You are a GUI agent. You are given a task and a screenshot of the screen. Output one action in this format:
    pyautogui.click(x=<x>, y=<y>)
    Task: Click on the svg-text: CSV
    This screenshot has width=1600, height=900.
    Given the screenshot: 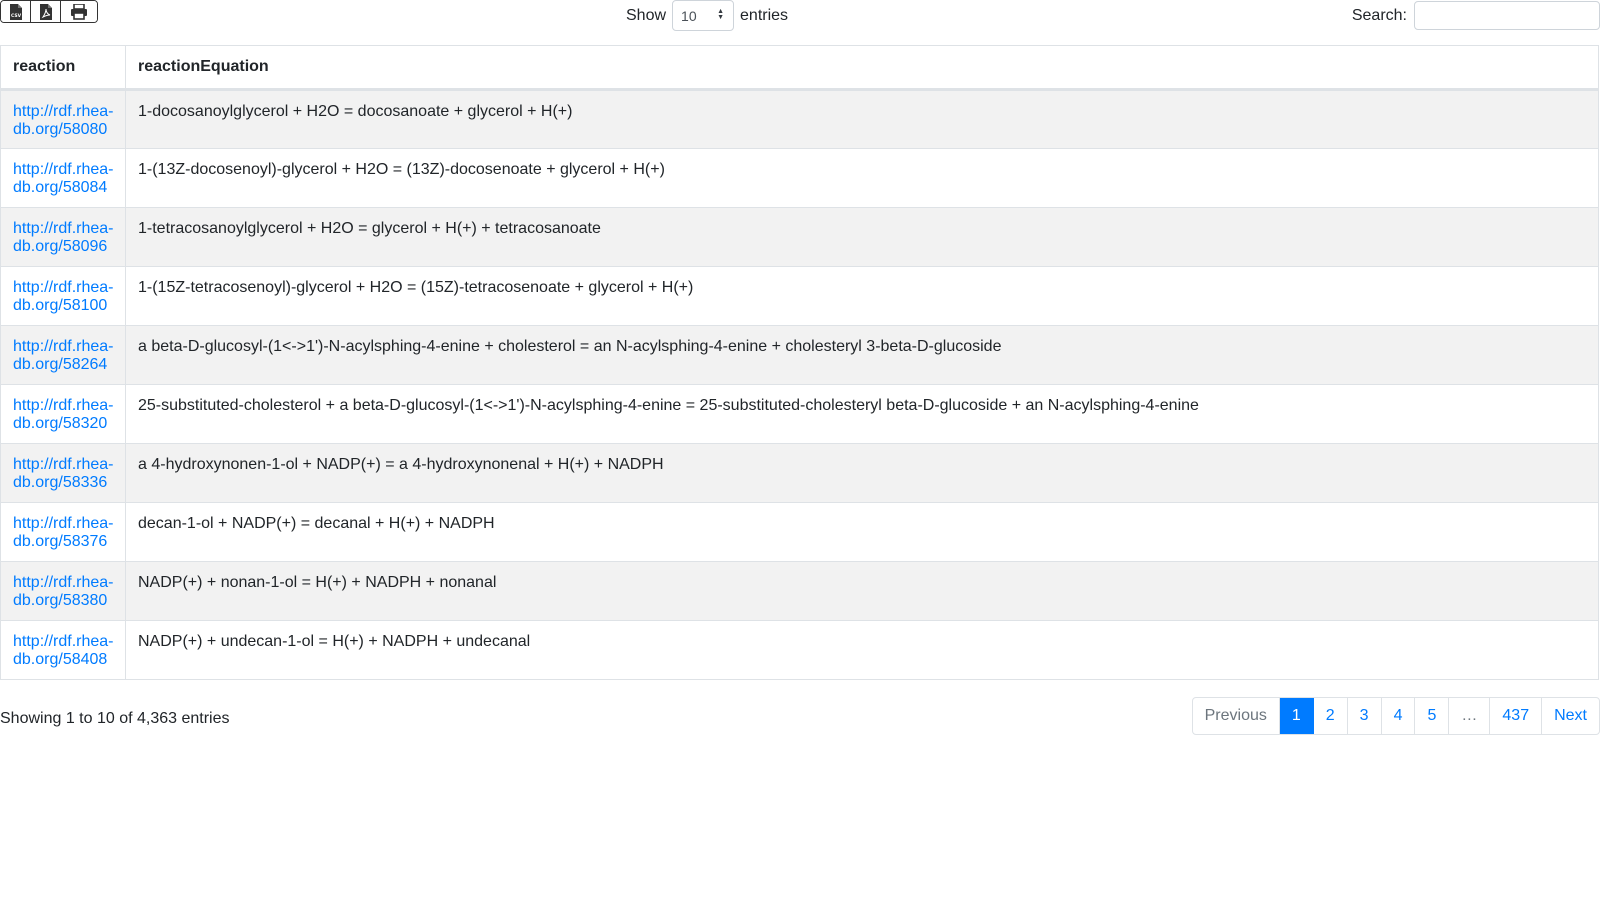 What is the action you would take?
    pyautogui.click(x=16, y=16)
    